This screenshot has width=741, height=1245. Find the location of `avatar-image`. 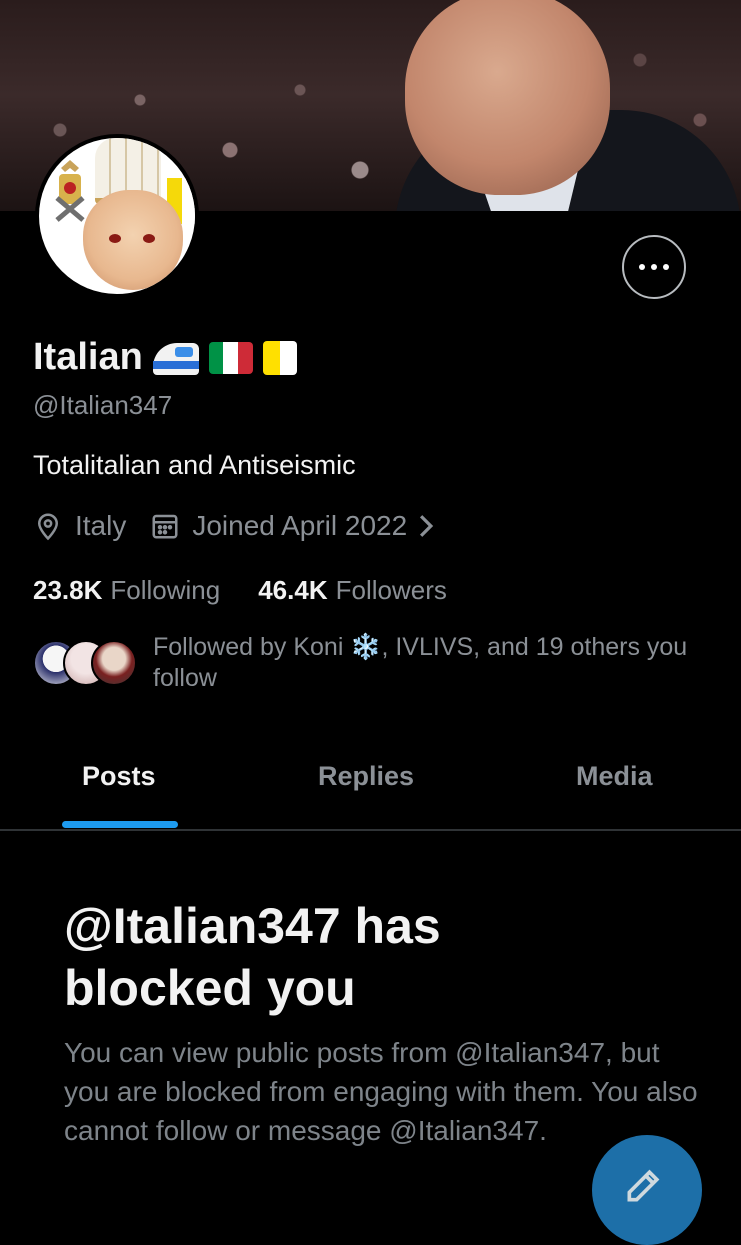

avatar-image is located at coordinates (117, 216).